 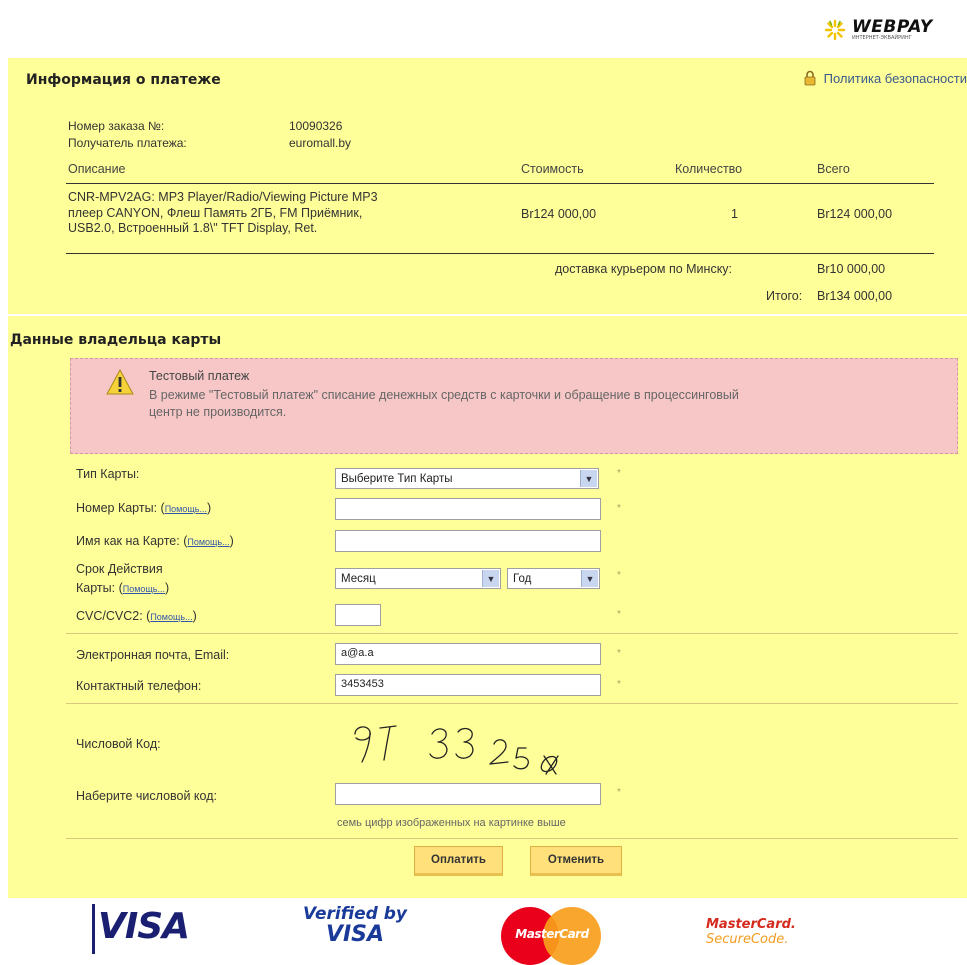 What do you see at coordinates (199, 376) in the screenshot?
I see `test-payment-title: Тестовый платеж` at bounding box center [199, 376].